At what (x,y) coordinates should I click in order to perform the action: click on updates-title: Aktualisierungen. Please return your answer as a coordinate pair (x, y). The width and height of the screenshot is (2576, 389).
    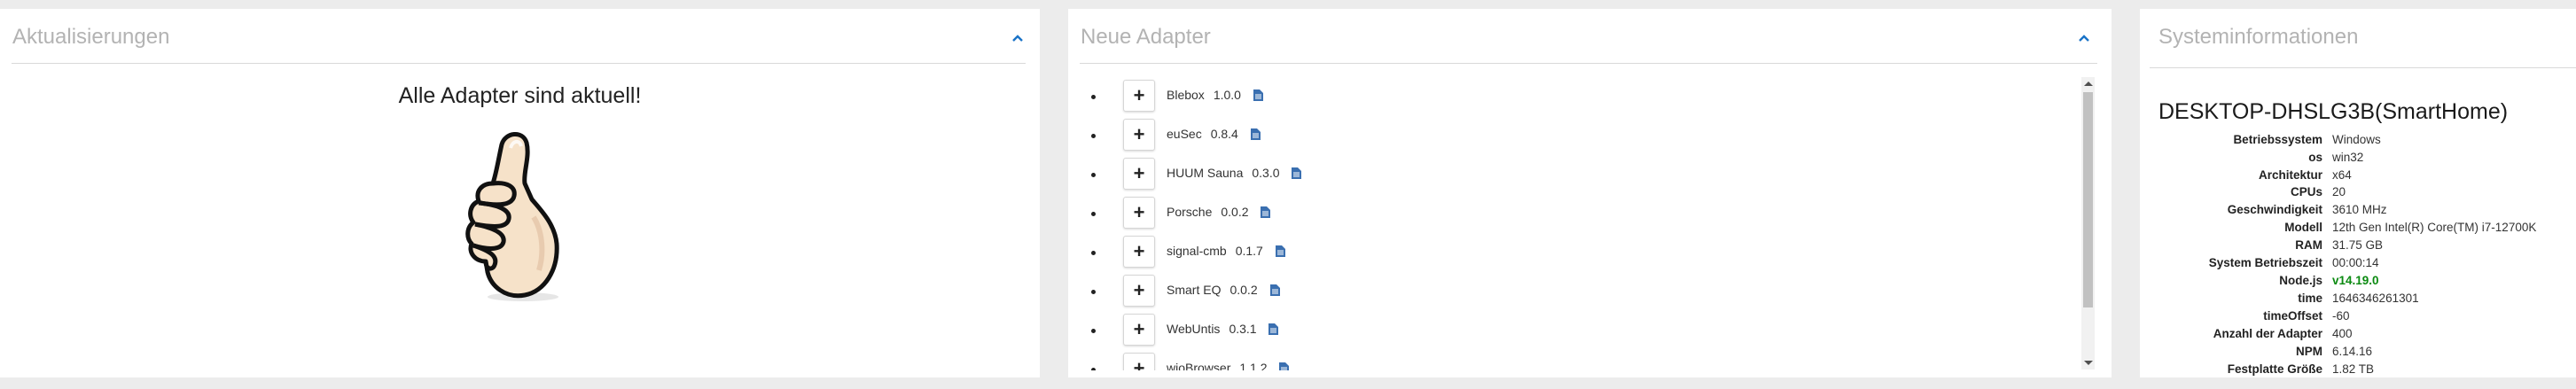
    Looking at the image, I should click on (91, 37).